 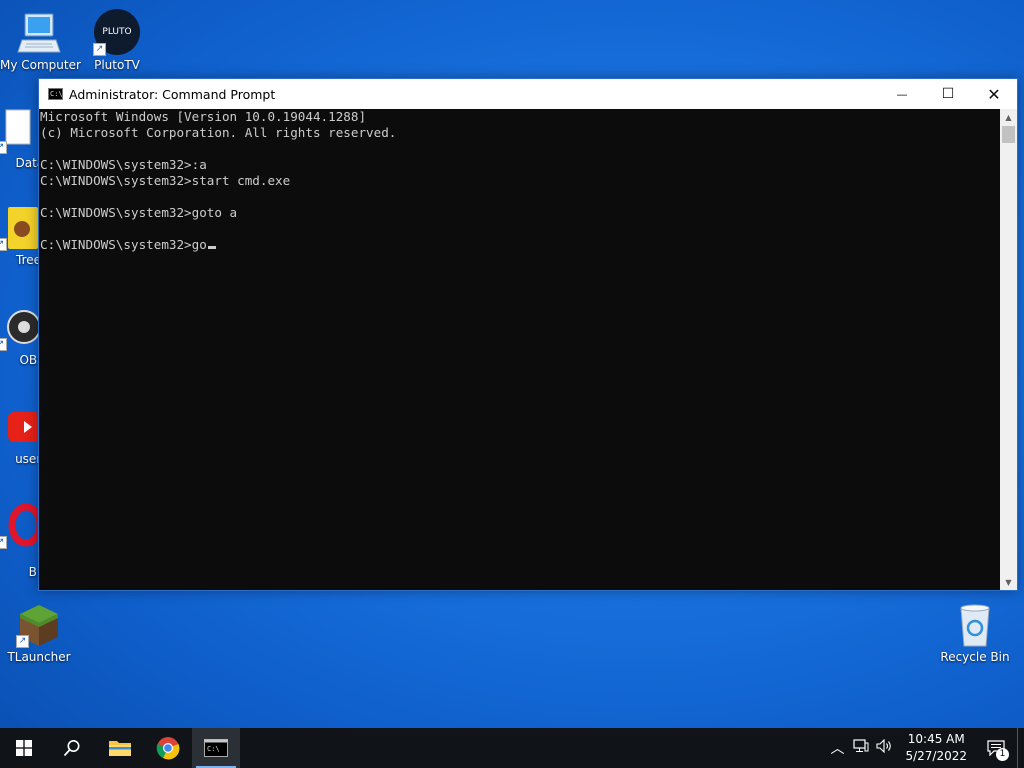 I want to click on desktop-icon-plutotv: PLUTO ↗ PlutoTV, so click(x=117, y=40).